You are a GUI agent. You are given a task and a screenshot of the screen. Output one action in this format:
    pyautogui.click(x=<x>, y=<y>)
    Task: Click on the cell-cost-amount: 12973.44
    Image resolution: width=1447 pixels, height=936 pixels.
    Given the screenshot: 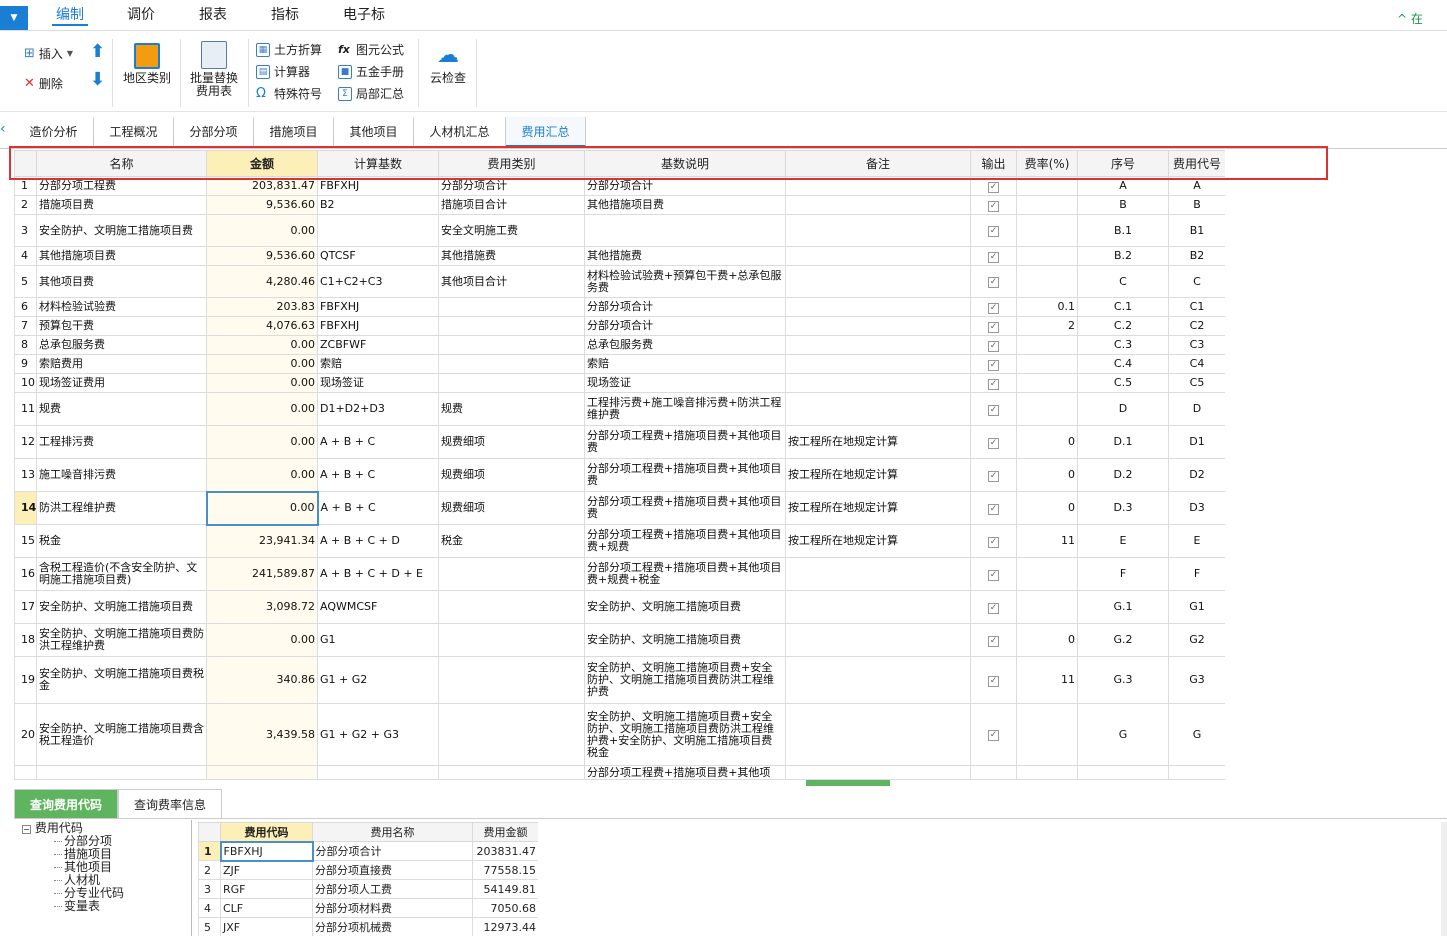 What is the action you would take?
    pyautogui.click(x=505, y=926)
    